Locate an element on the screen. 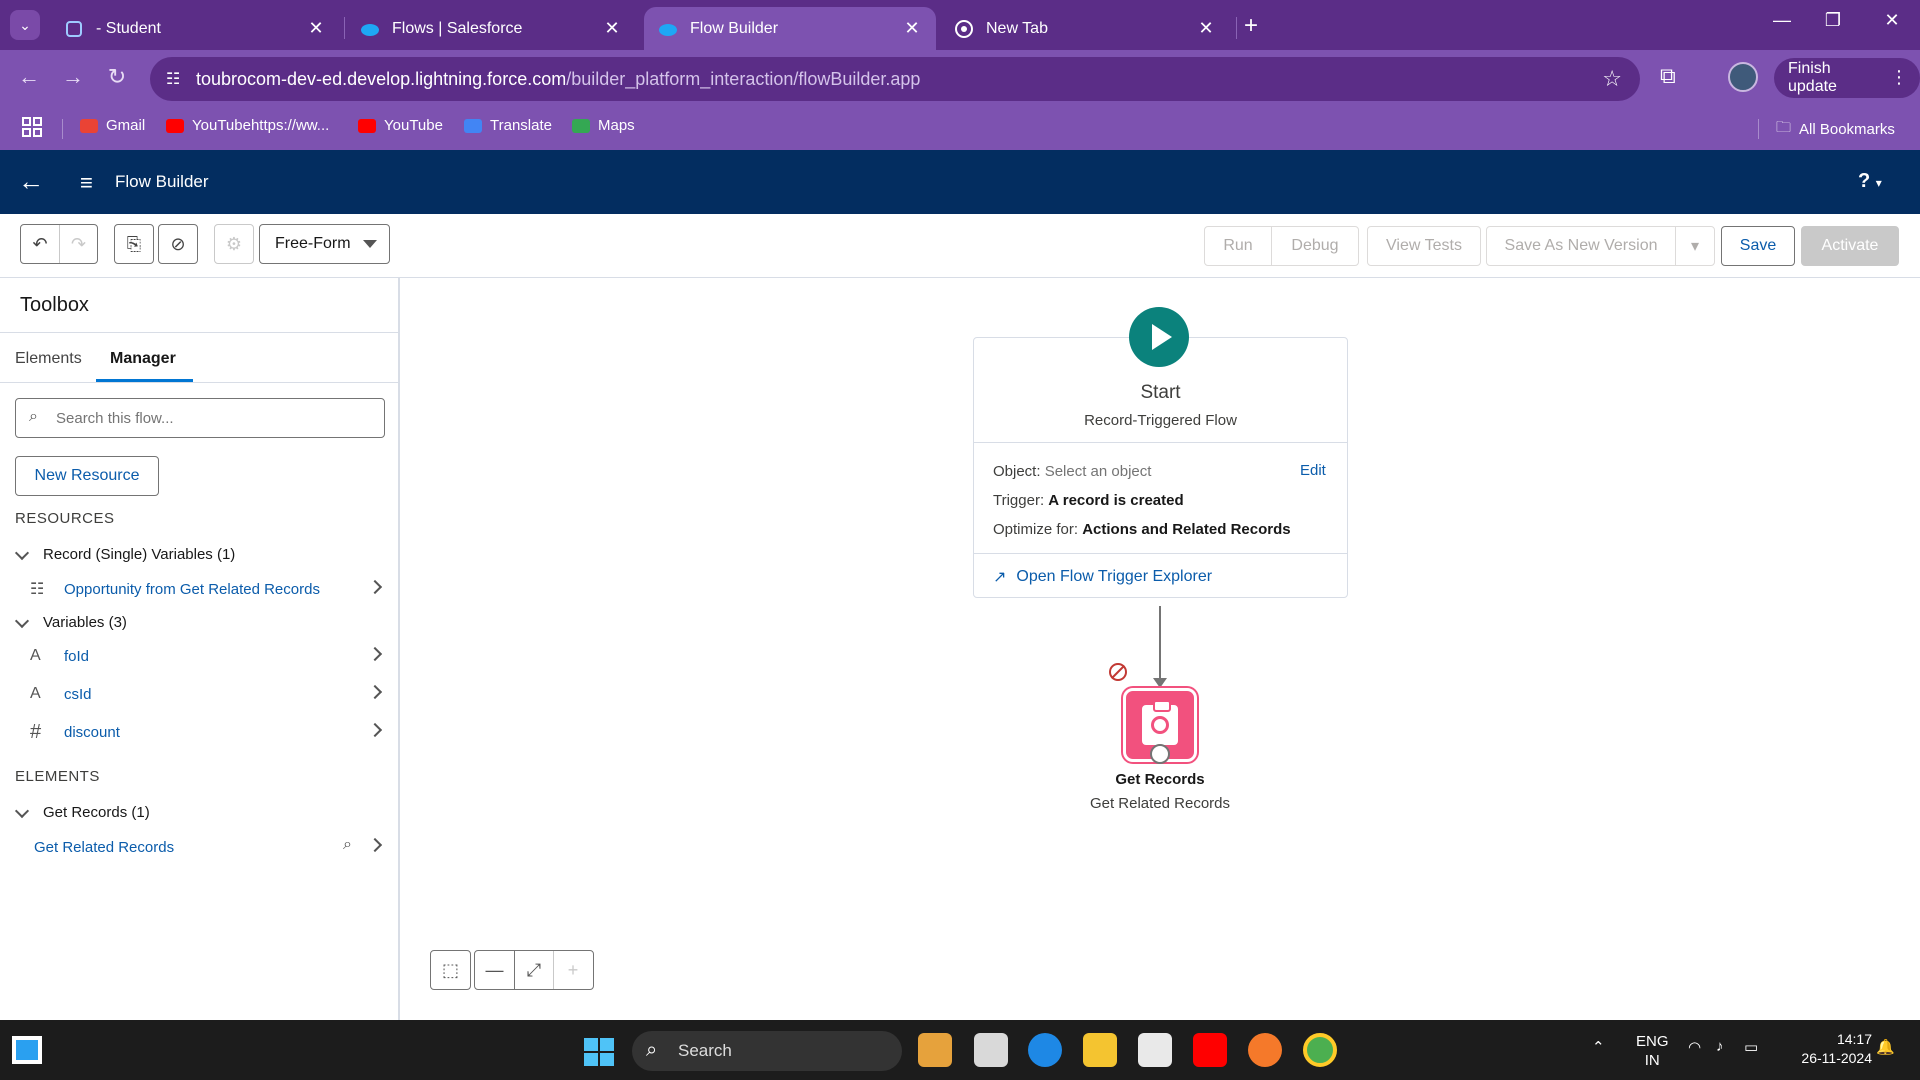 The height and width of the screenshot is (1080, 1920). get-records-group: Get Records (1) is located at coordinates (82, 812).